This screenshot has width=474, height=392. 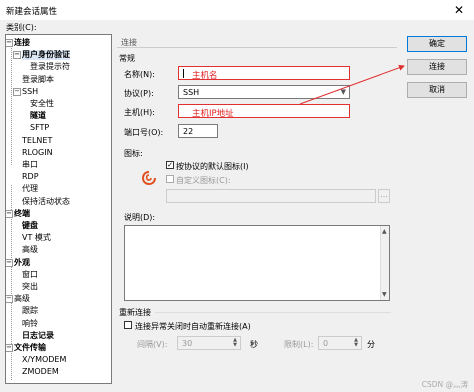 I want to click on watermark: CSDN @灬涛, so click(x=444, y=384).